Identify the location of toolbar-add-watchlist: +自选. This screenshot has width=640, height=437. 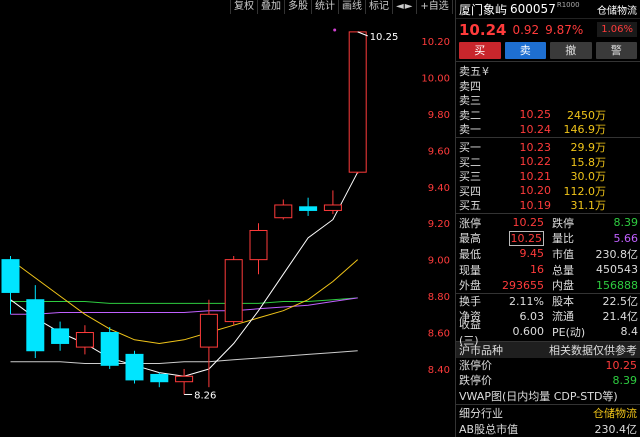
(433, 7).